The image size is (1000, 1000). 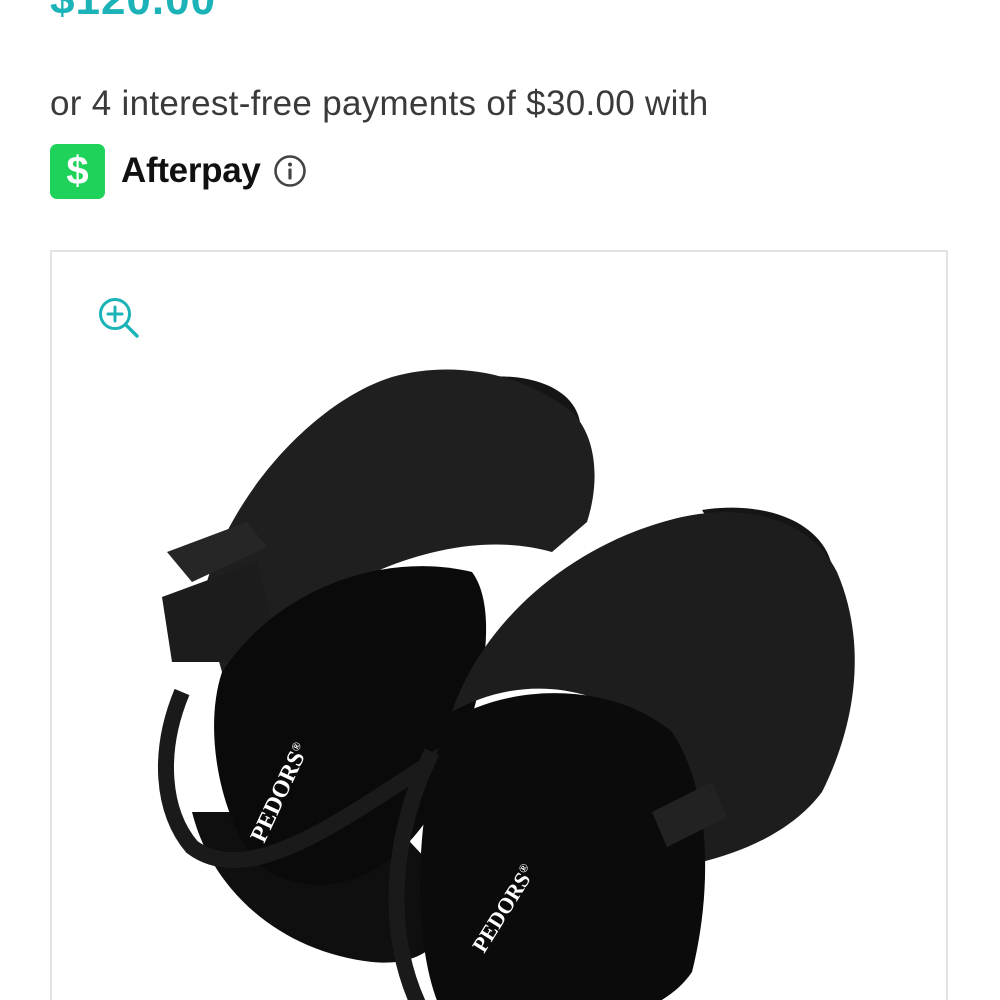 What do you see at coordinates (191, 170) in the screenshot?
I see `afterpay-name: Afterpay` at bounding box center [191, 170].